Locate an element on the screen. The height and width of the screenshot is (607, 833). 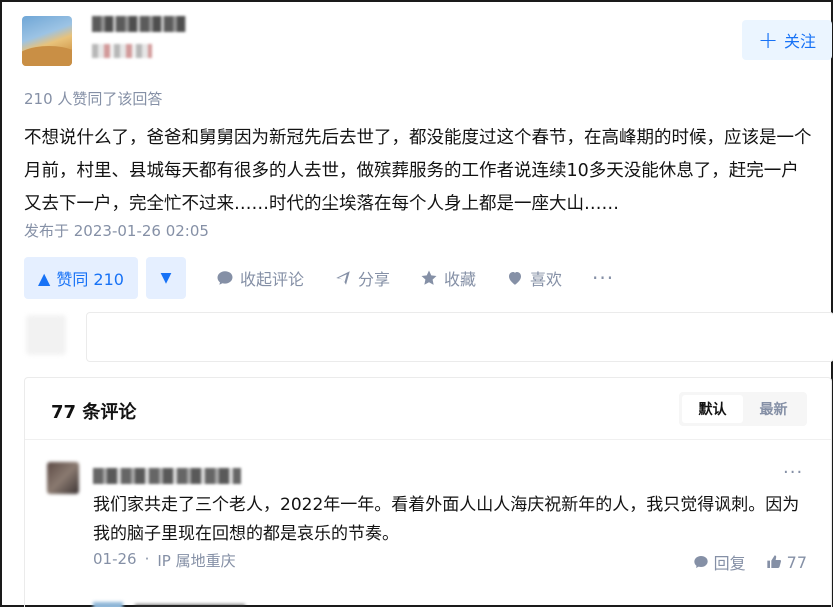
thumbs-up-icon is located at coordinates (773, 561).